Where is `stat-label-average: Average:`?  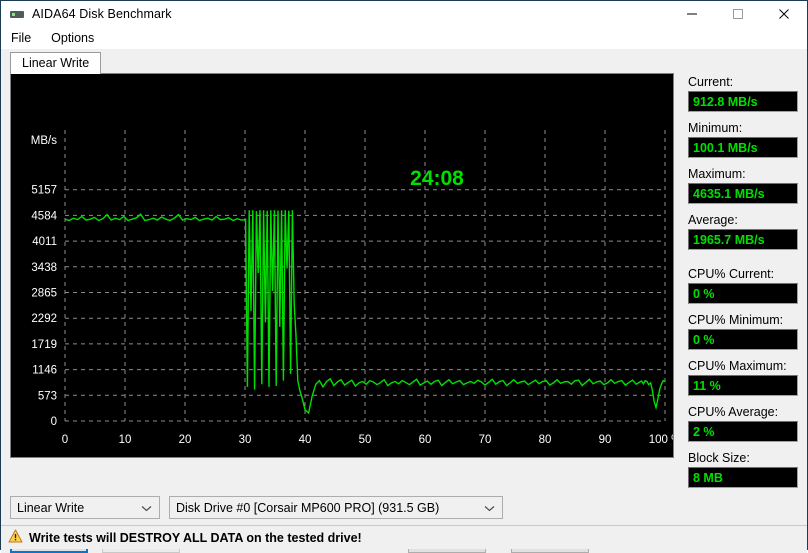
stat-label-average: Average: is located at coordinates (713, 220).